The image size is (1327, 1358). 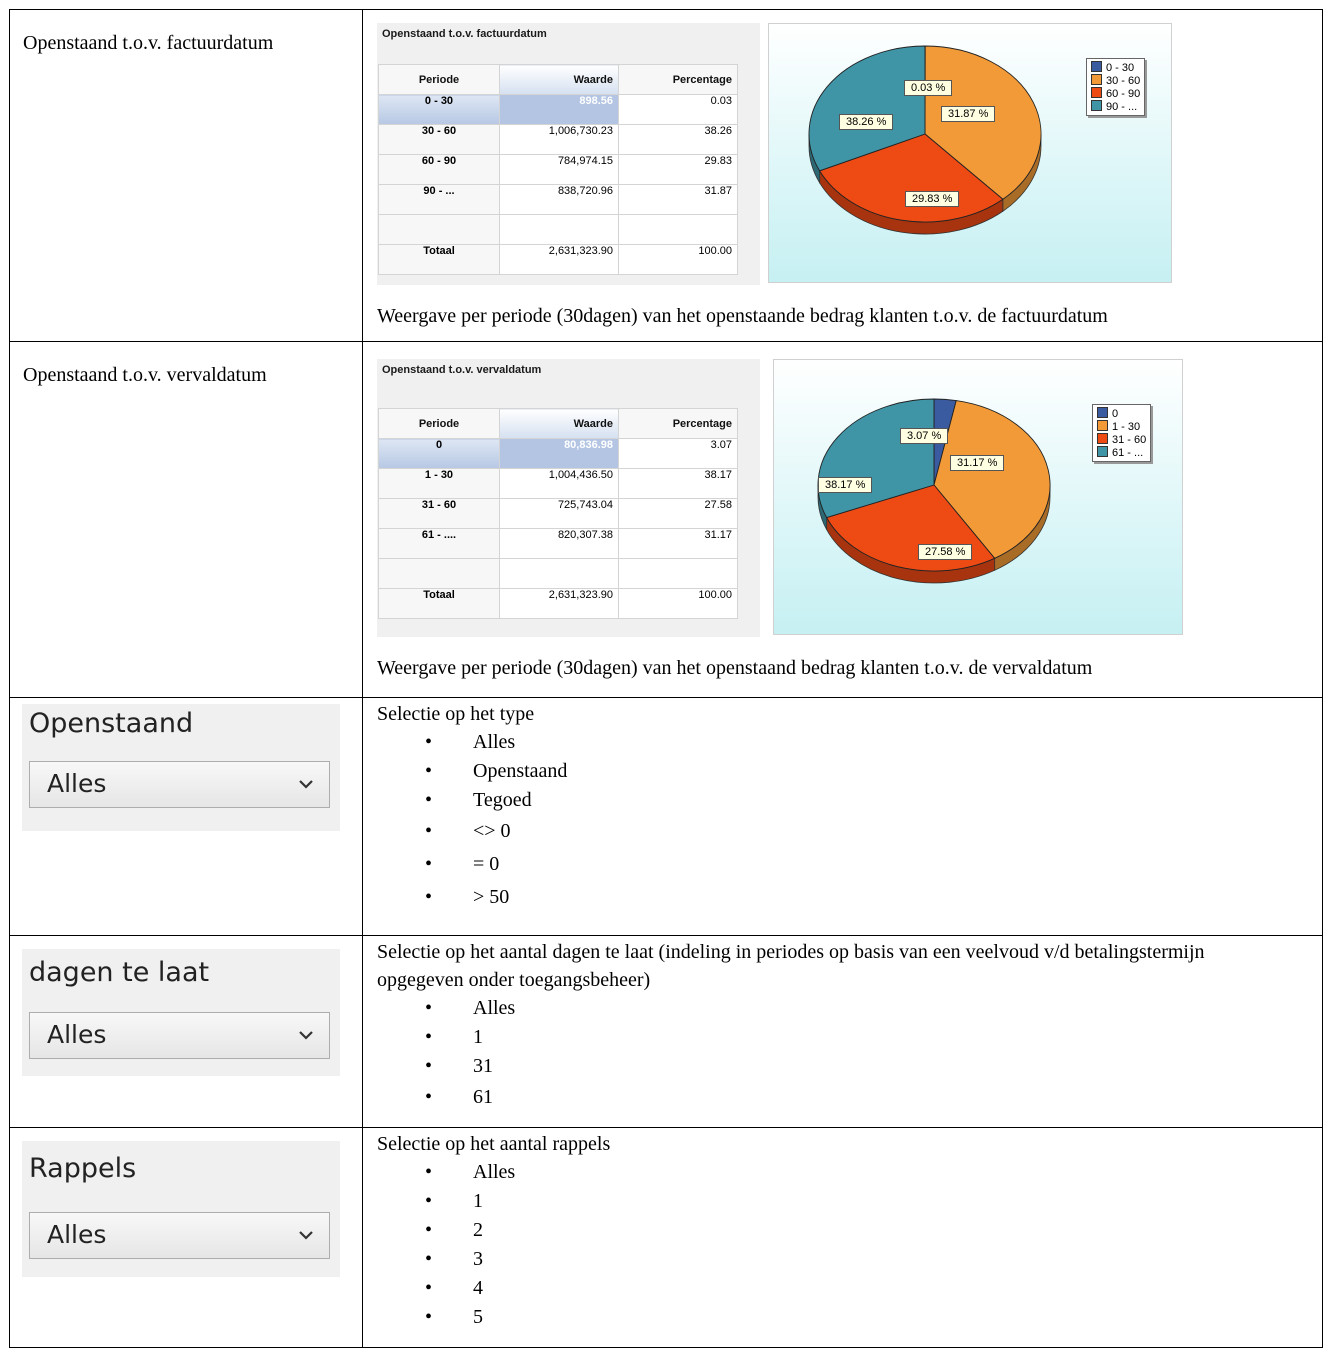 I want to click on slice-label: 31.17 %, so click(x=977, y=463).